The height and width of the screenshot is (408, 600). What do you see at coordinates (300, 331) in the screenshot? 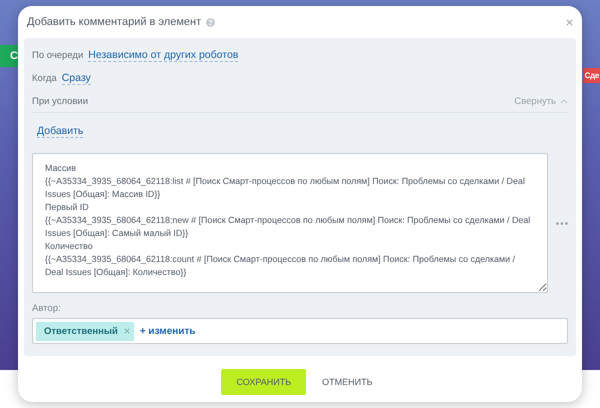
I see `author-field: Ответственный + изменить` at bounding box center [300, 331].